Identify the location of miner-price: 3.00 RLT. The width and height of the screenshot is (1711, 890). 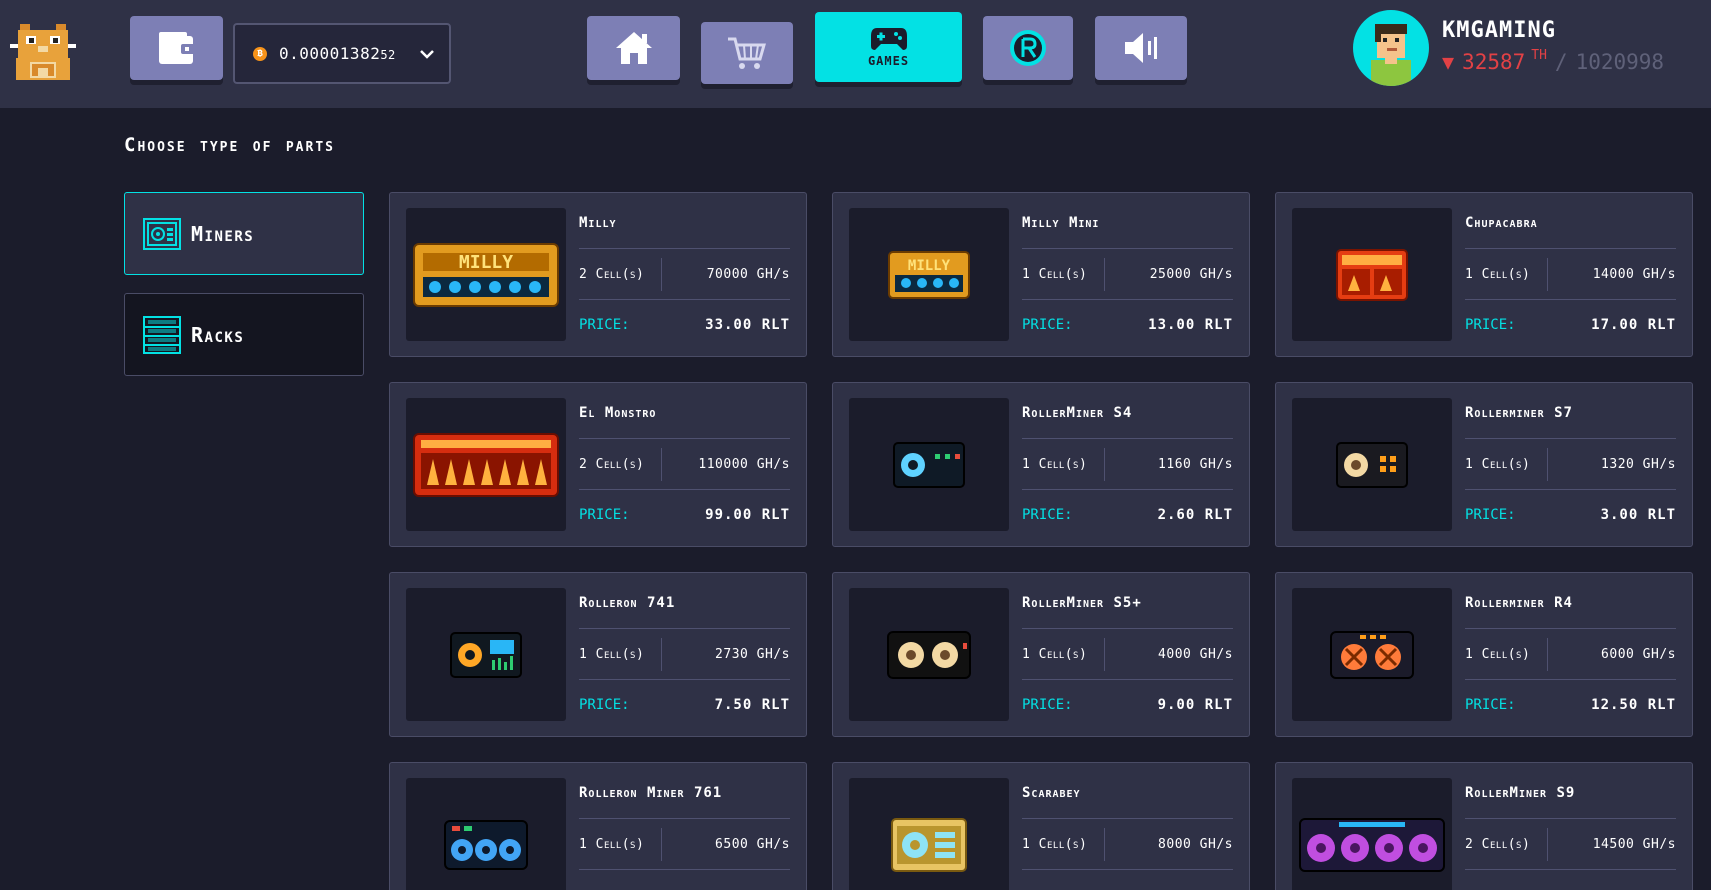
(1638, 515).